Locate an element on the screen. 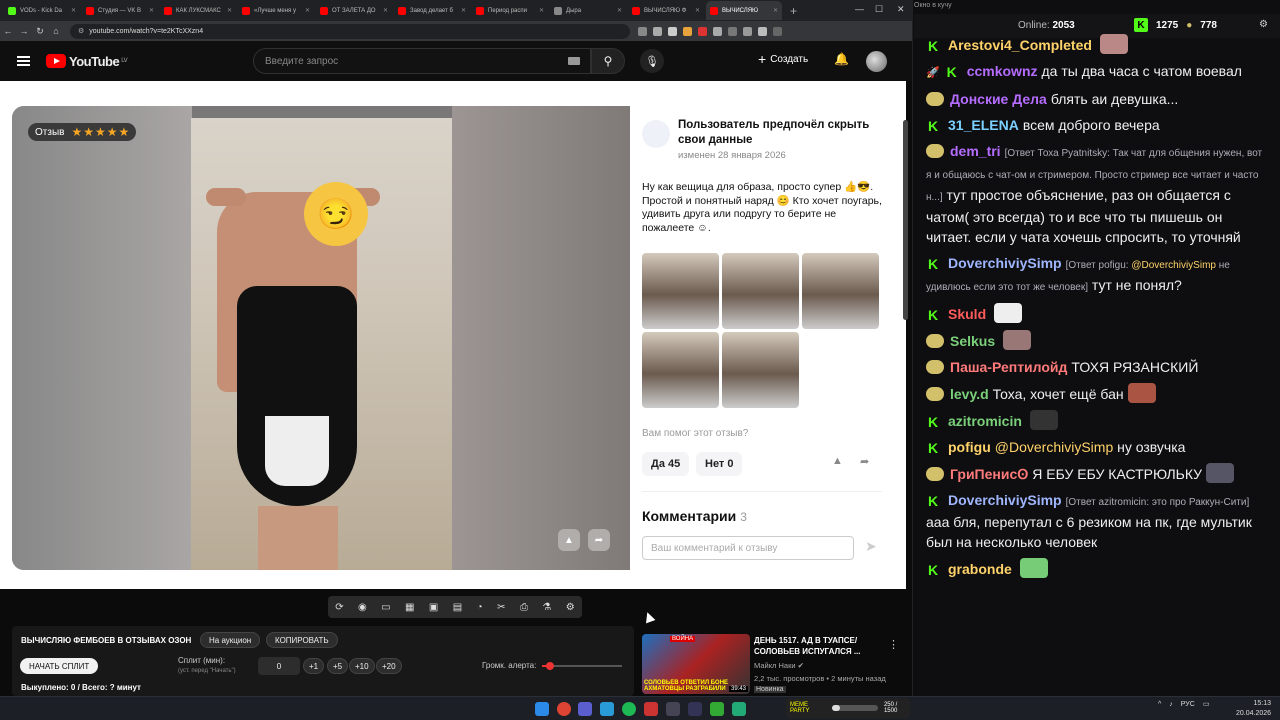 This screenshot has width=1280, height=720. notifications-bell-icon: 🔔 is located at coordinates (841, 59).